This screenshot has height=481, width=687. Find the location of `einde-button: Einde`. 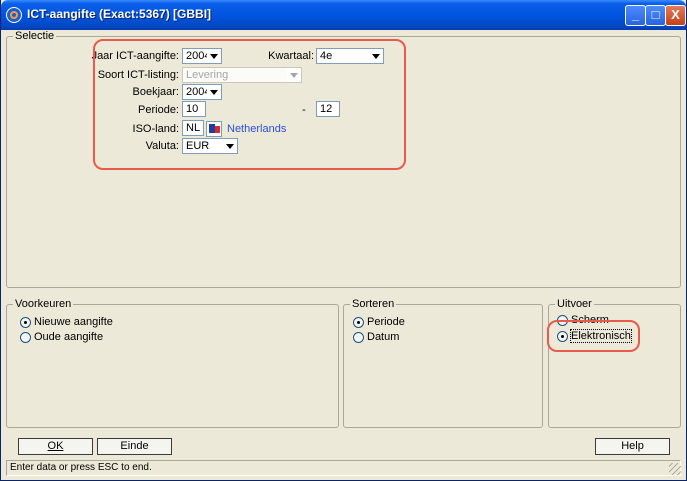

einde-button: Einde is located at coordinates (134, 446).